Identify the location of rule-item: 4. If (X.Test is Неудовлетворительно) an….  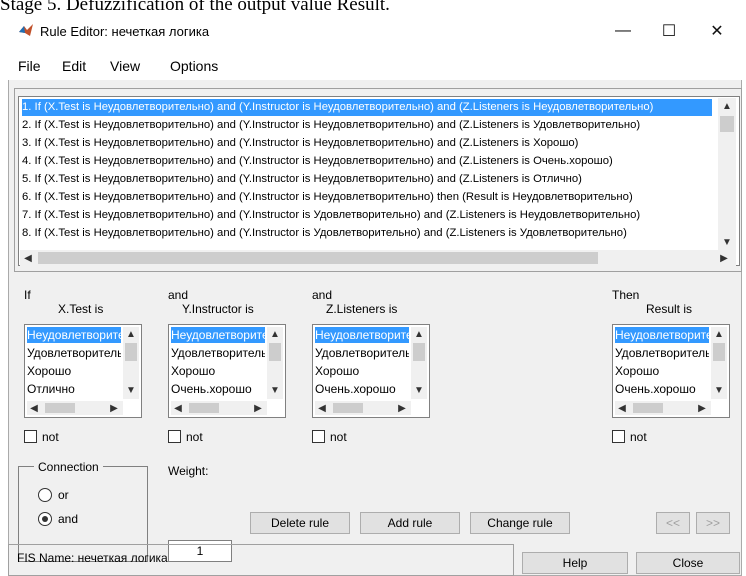
(367, 161).